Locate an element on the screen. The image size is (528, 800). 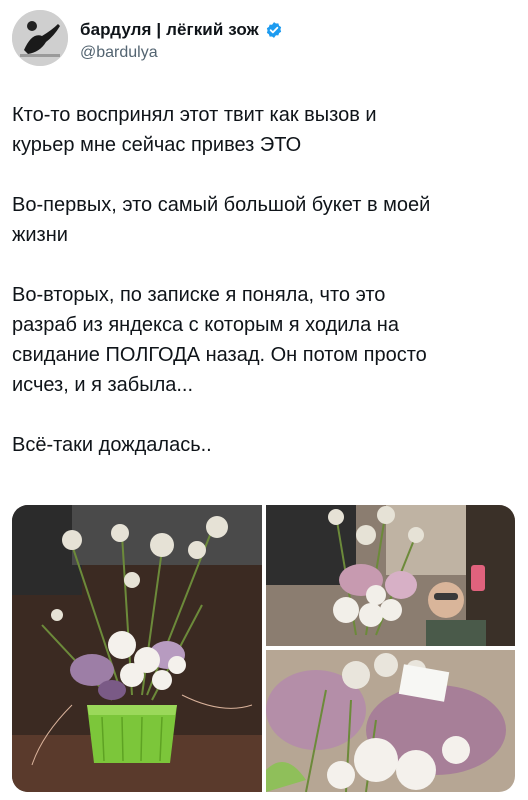
verified-badge-icon is located at coordinates (274, 30).